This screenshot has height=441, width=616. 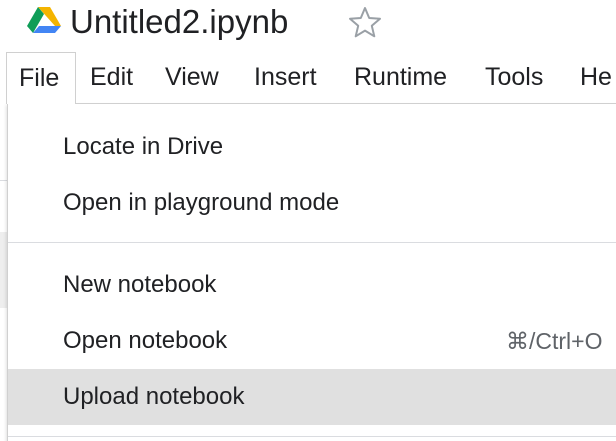 I want to click on menu-help: He, so click(x=596, y=77).